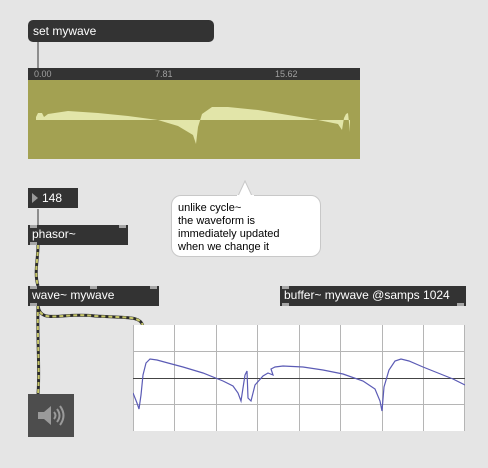 The image size is (488, 468). I want to click on message-label: set mywave, so click(65, 31).